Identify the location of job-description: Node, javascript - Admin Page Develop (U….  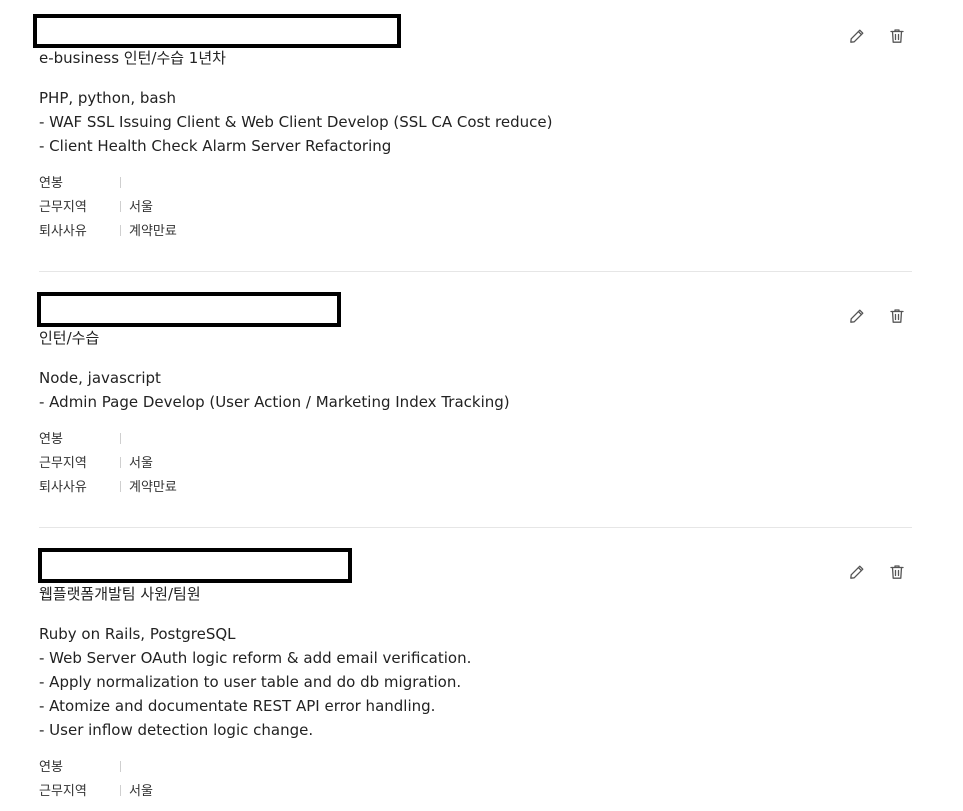
(274, 390).